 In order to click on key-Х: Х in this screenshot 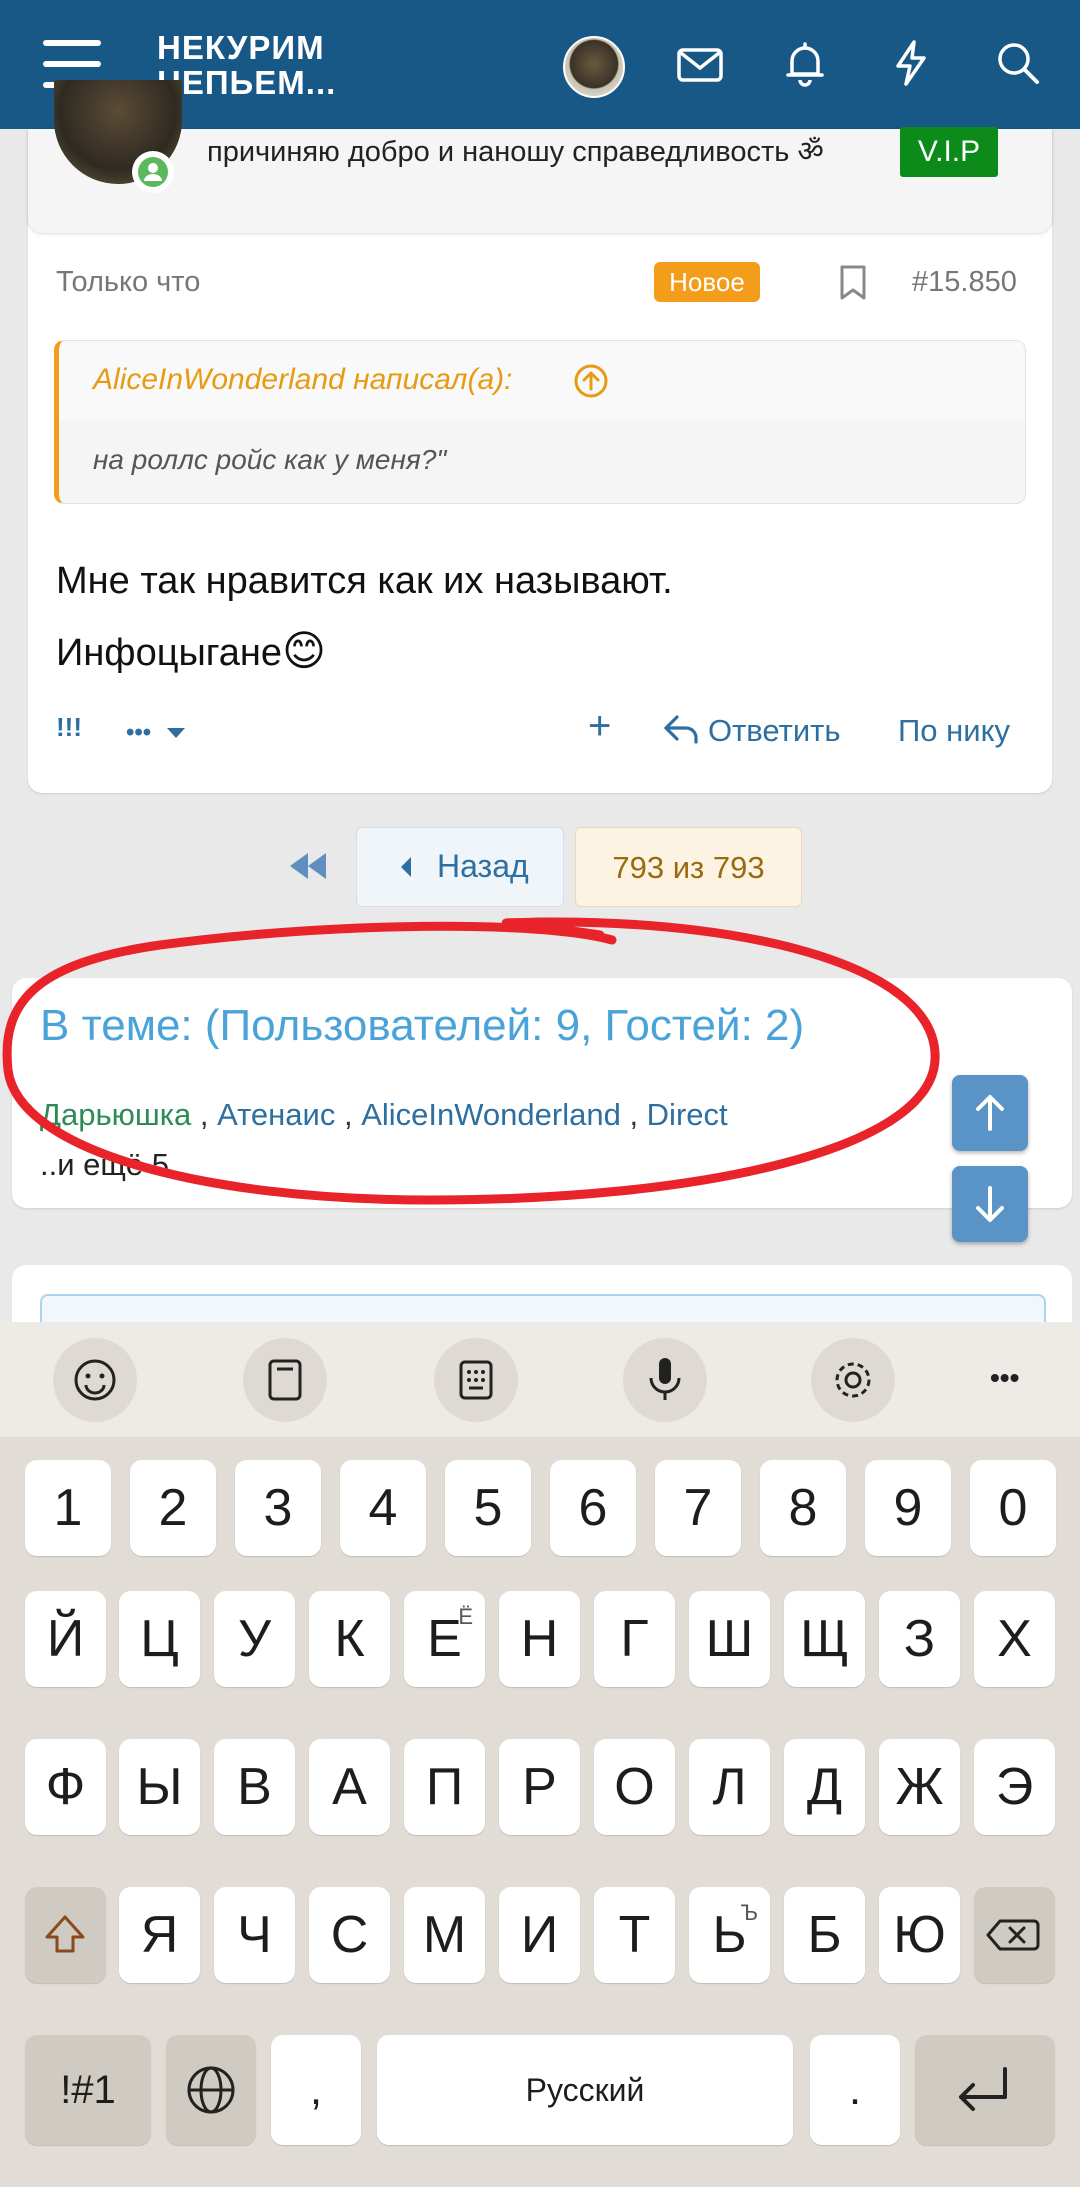, I will do `click(1014, 1639)`.